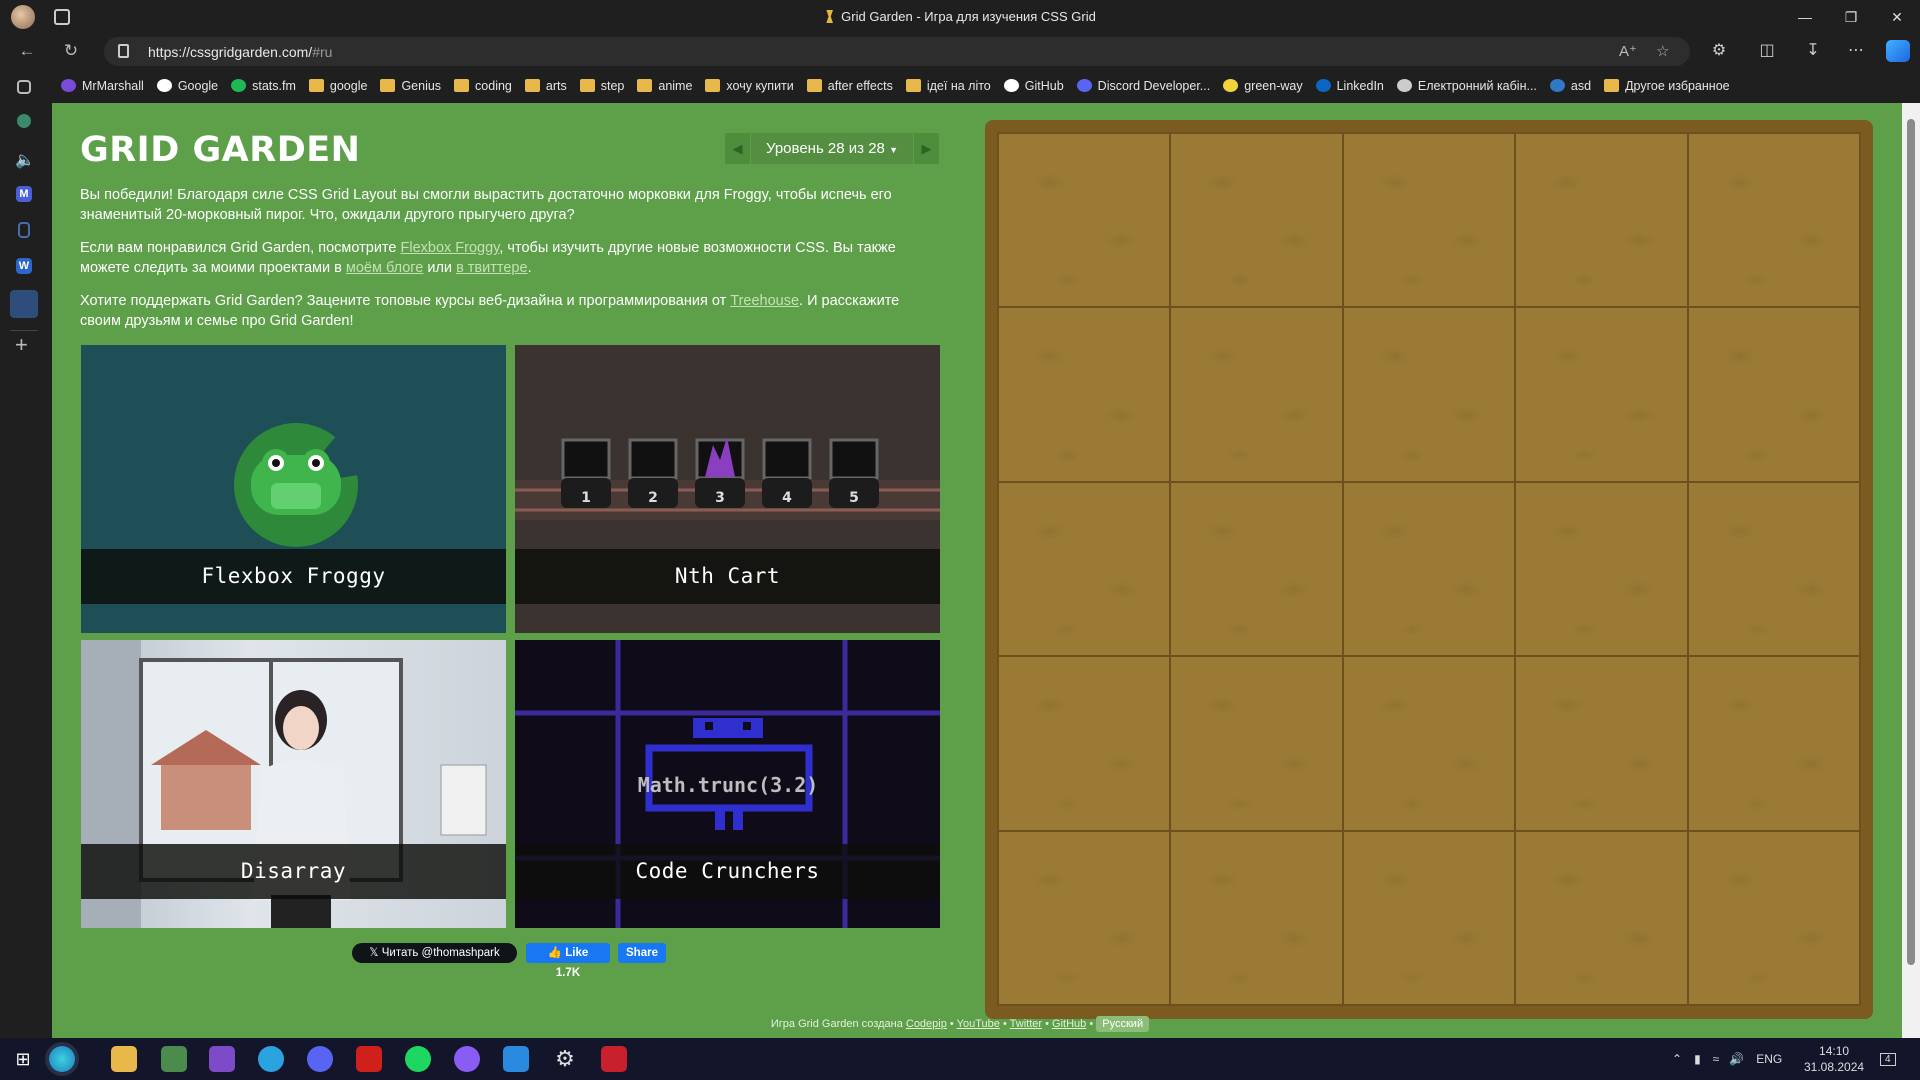  Describe the element at coordinates (1911, 542) in the screenshot. I see `scrollbar-thumb` at that location.